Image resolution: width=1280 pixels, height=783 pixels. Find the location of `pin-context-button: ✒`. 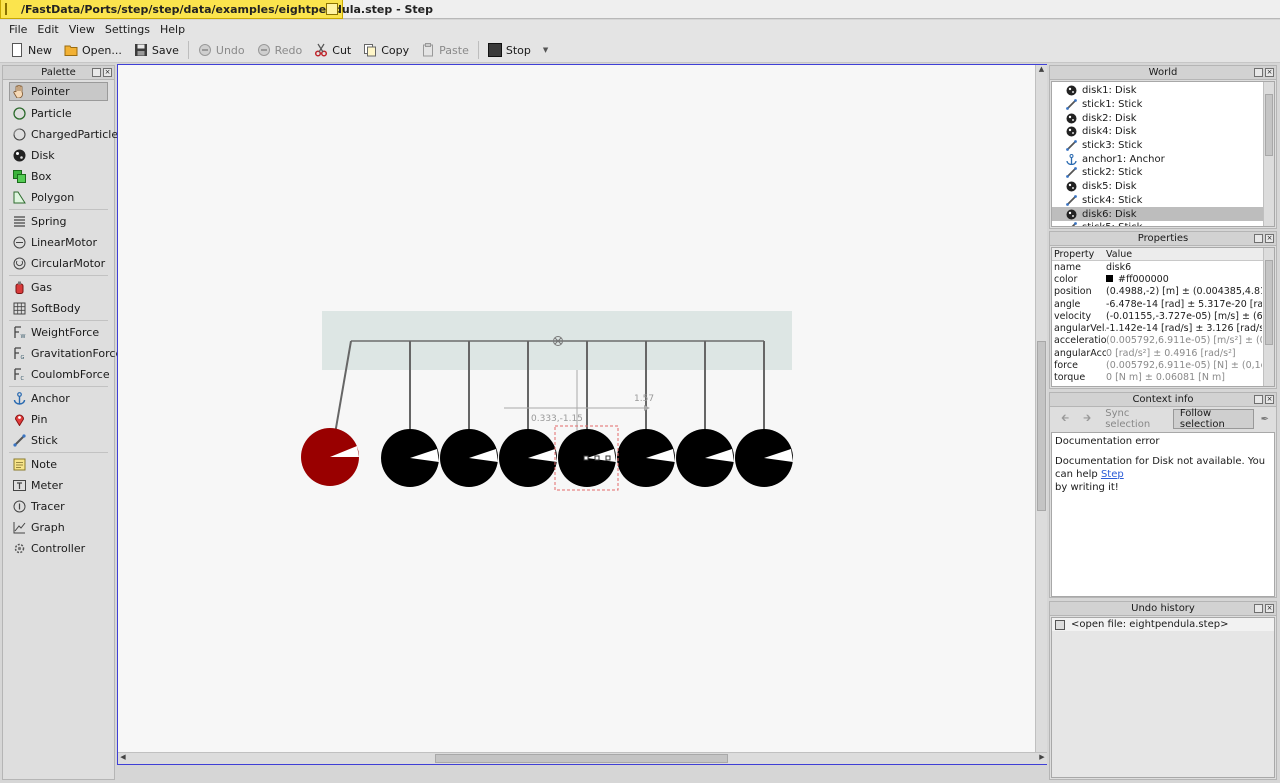

pin-context-button: ✒ is located at coordinates (1265, 419).